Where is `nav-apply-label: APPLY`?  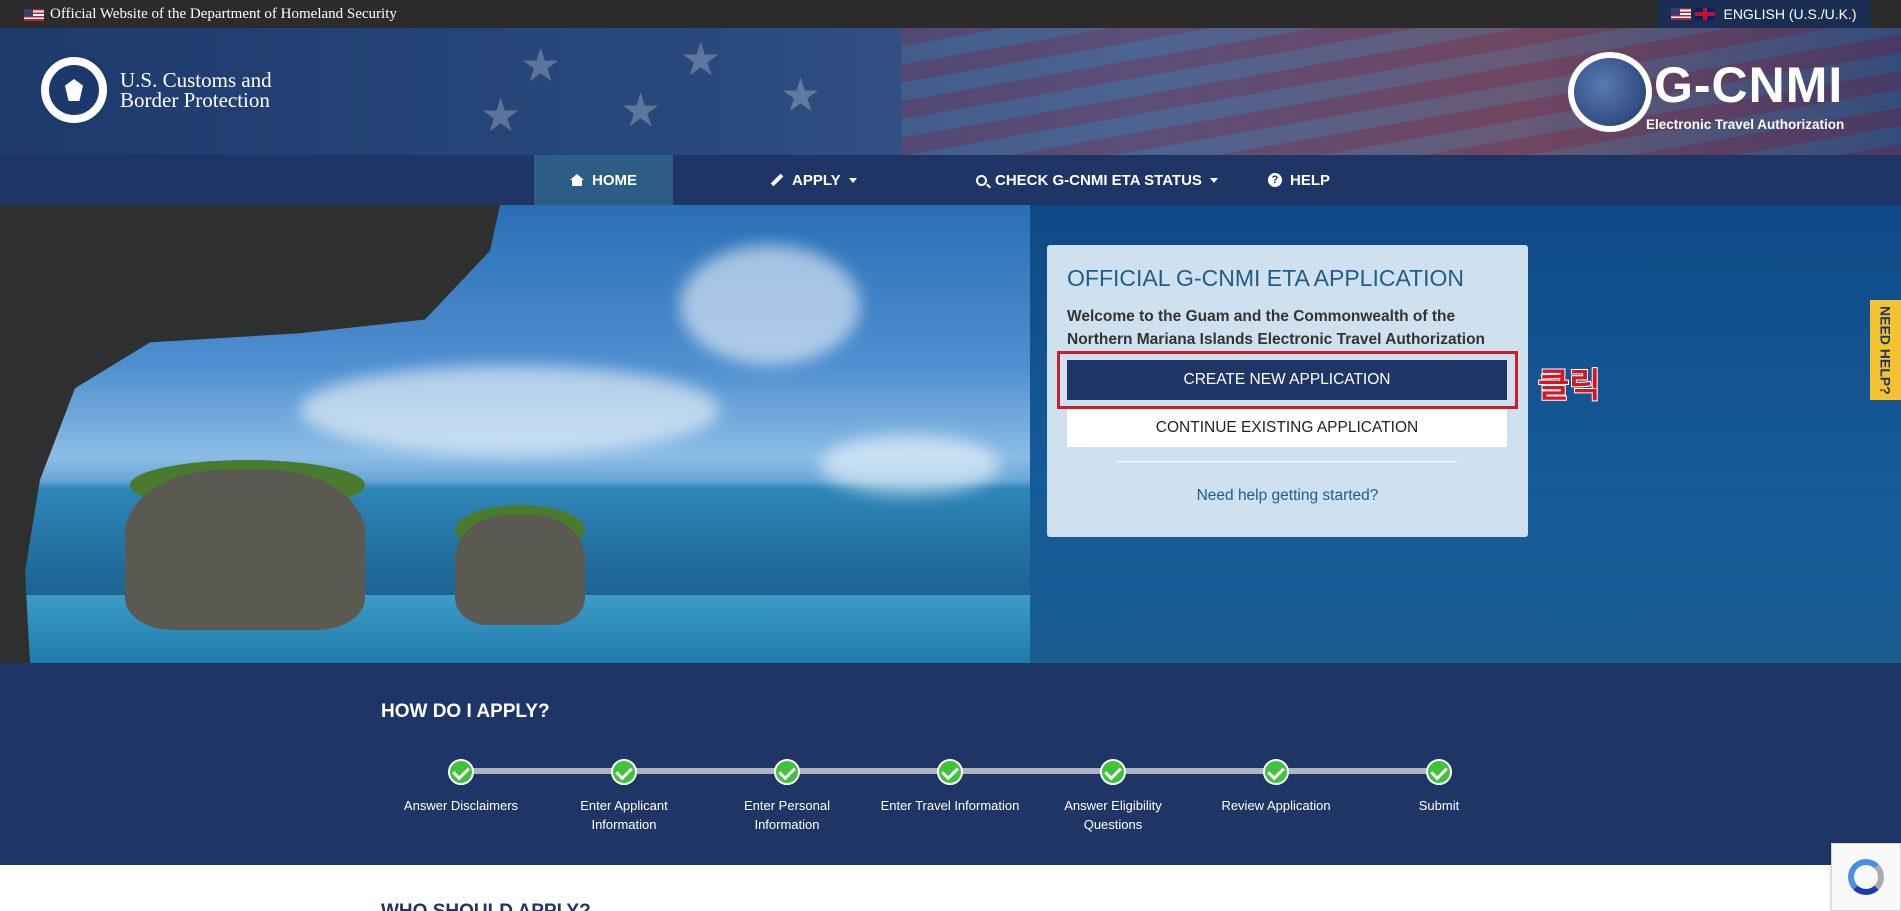 nav-apply-label: APPLY is located at coordinates (816, 180).